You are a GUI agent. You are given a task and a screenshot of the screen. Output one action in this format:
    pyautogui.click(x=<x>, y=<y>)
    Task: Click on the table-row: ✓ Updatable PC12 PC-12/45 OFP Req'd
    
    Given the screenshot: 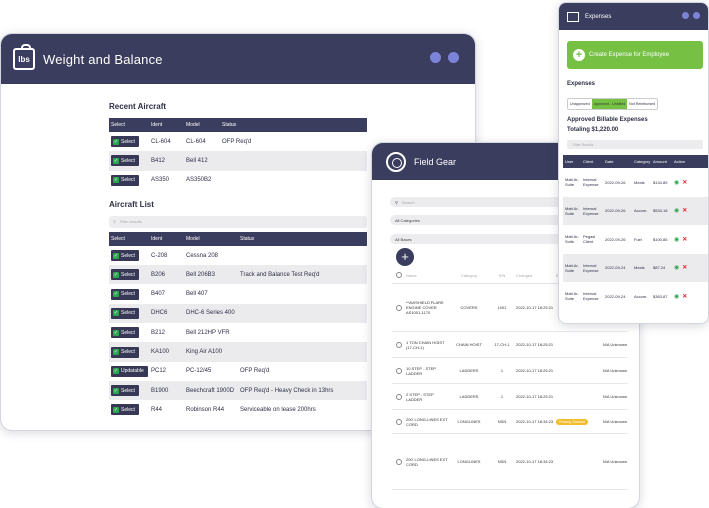 What is the action you would take?
    pyautogui.click(x=238, y=371)
    